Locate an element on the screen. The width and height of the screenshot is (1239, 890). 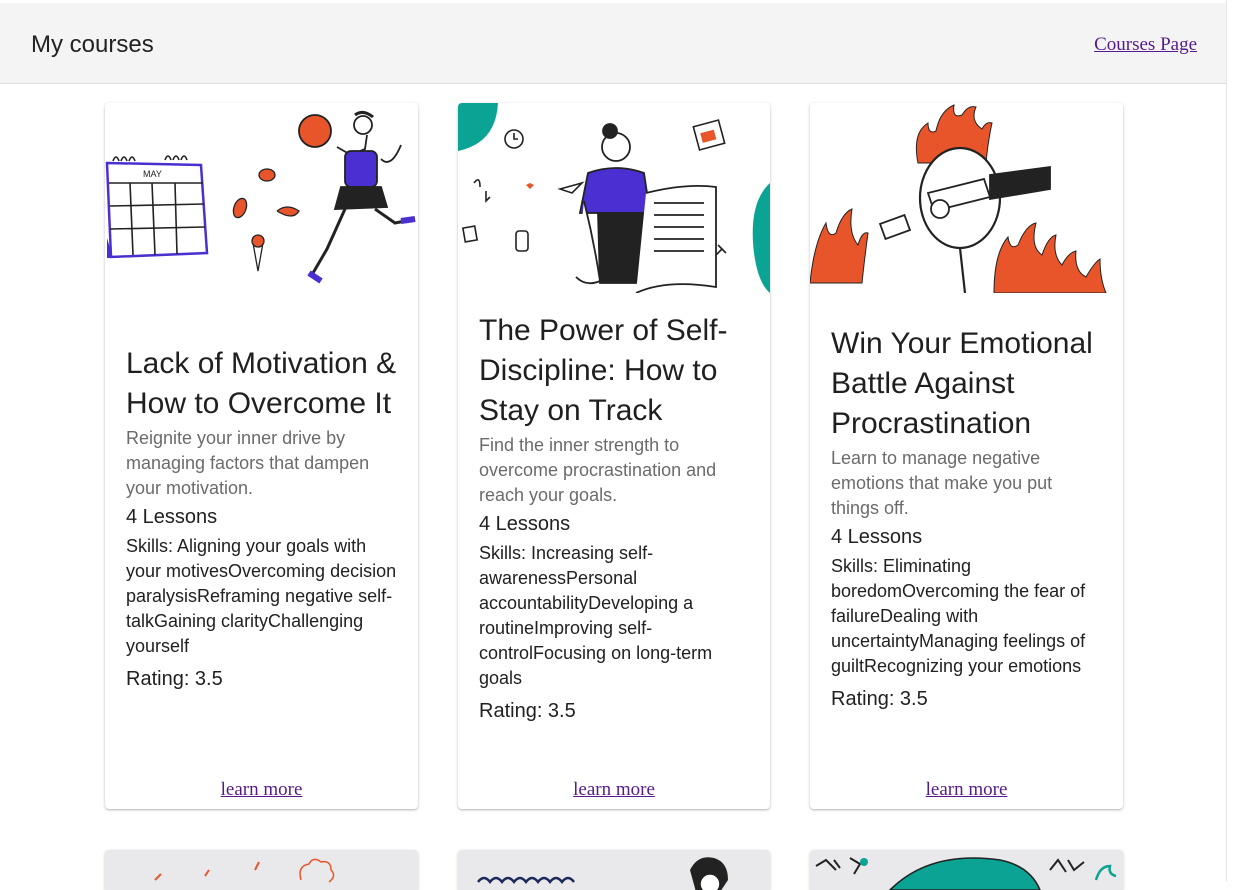
hoop-illustration is located at coordinates (960, 219).